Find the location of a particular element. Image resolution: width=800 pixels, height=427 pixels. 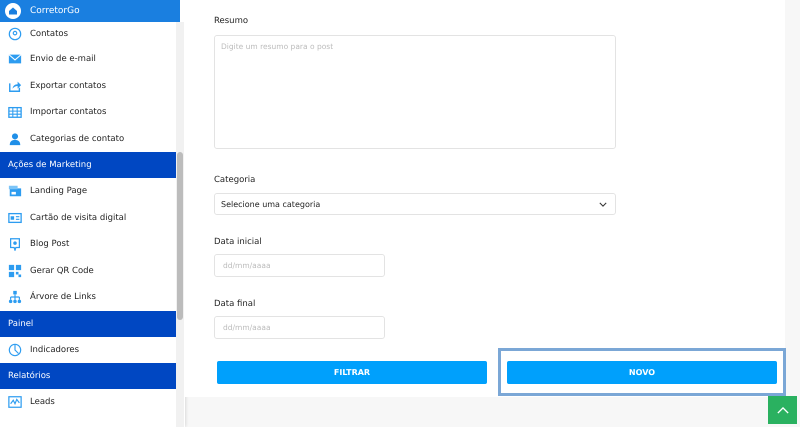

qr-code-icon is located at coordinates (15, 271).